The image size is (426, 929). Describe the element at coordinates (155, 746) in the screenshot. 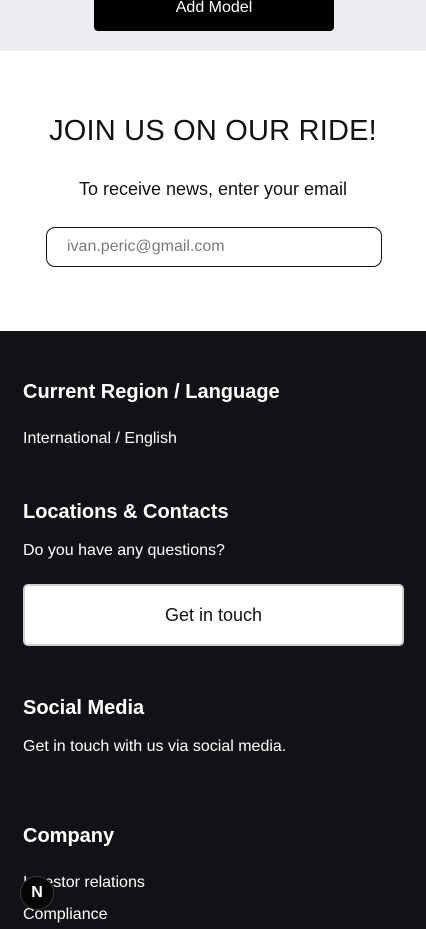

I see `social-text: Get in touch with us via social media.` at that location.